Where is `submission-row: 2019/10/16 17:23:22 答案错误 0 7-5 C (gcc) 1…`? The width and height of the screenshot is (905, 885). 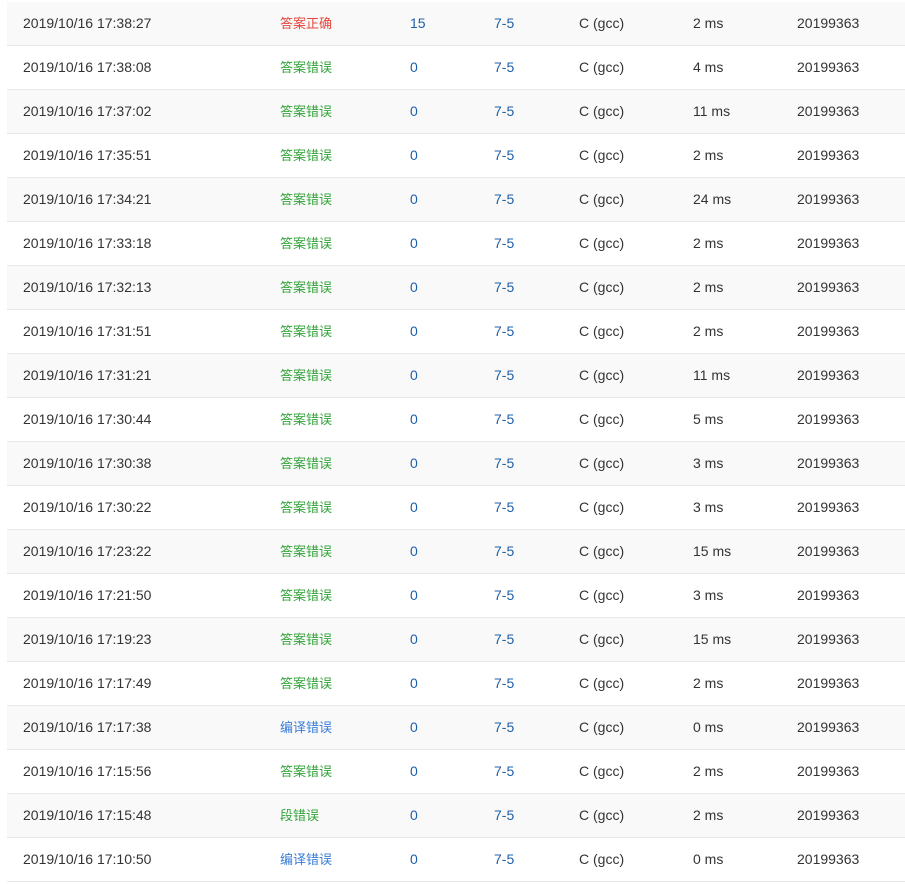 submission-row: 2019/10/16 17:23:22 答案错误 0 7-5 C (gcc) 1… is located at coordinates (456, 552).